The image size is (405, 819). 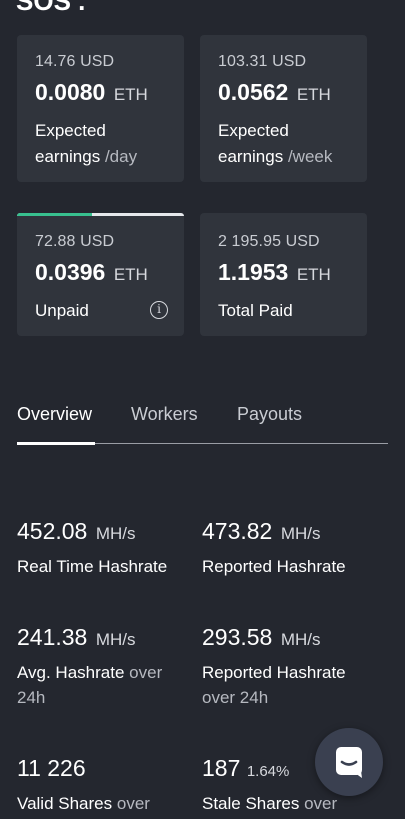 What do you see at coordinates (83, 803) in the screenshot?
I see `stat-label: Valid Shares over` at bounding box center [83, 803].